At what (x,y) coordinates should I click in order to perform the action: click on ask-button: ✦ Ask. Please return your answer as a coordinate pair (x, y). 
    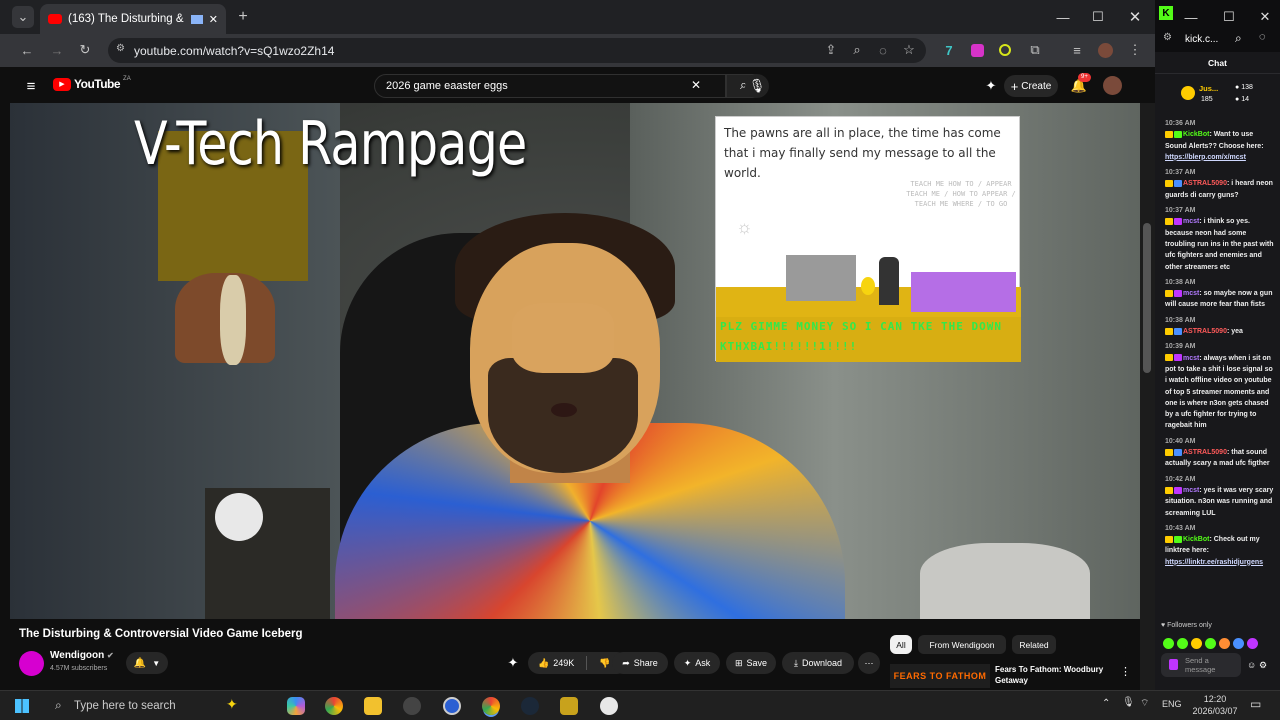
    Looking at the image, I should click on (697, 663).